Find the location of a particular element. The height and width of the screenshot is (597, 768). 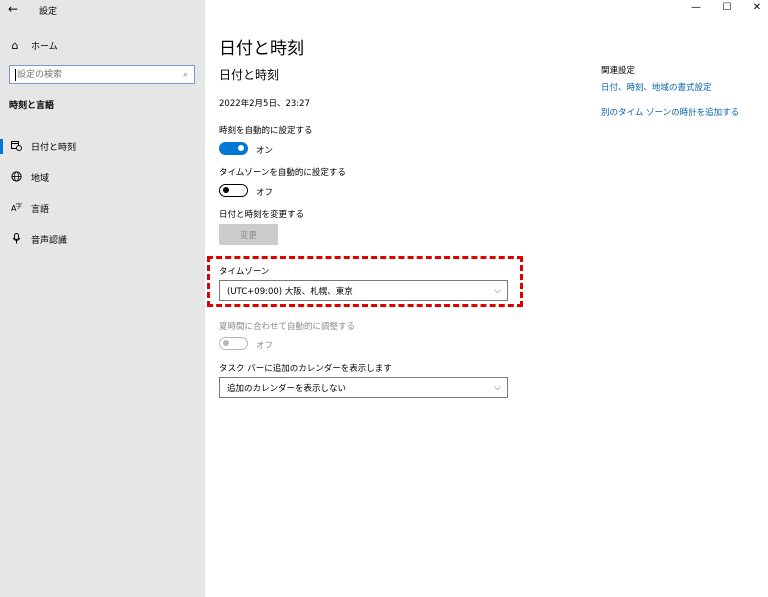

svg-text: 字 is located at coordinates (19, 206).